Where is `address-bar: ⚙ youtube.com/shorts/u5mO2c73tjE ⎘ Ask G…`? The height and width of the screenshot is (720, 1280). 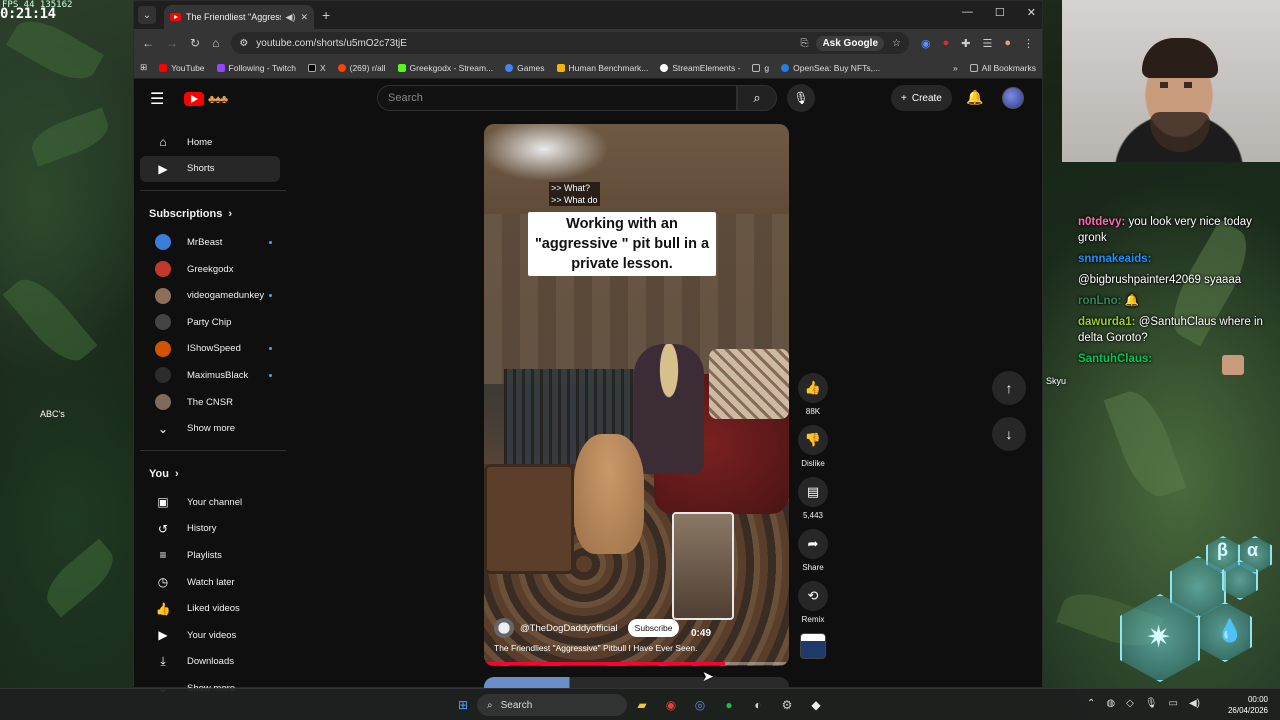 address-bar: ⚙ youtube.com/shorts/u5mO2c73tjE ⎘ Ask G… is located at coordinates (570, 43).